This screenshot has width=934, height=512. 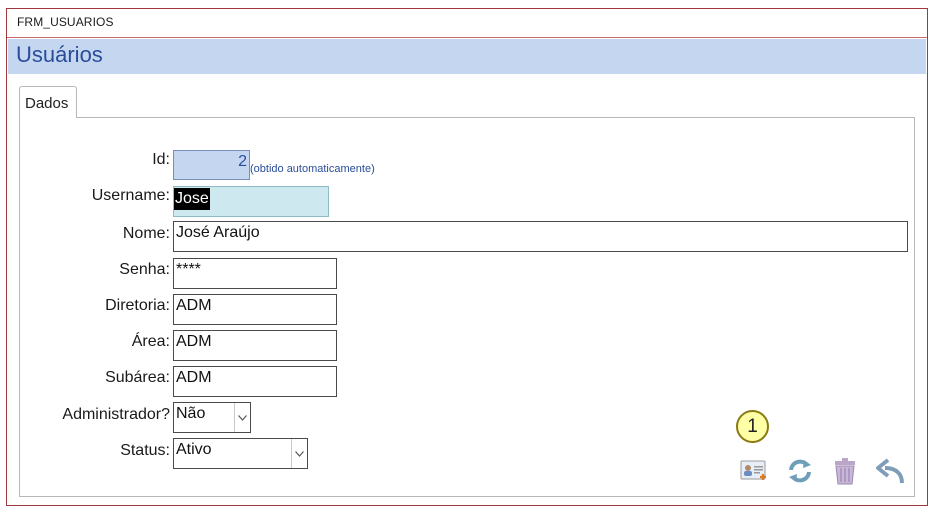 I want to click on tab-label: Dados, so click(x=47, y=103).